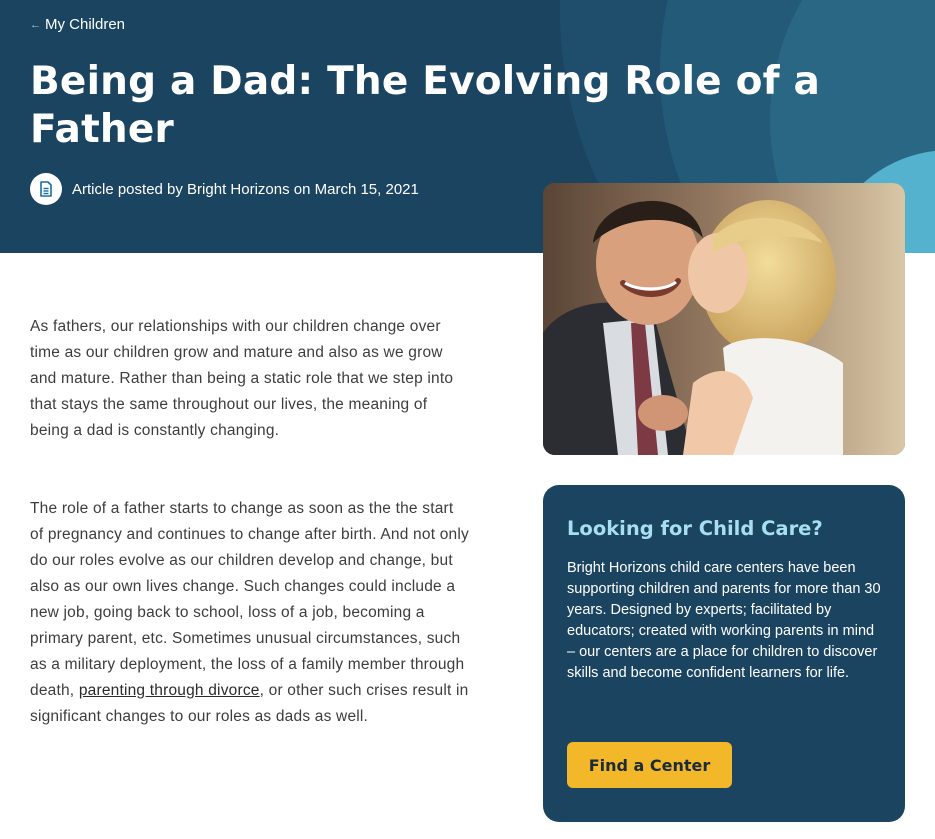  I want to click on breadcrumb-label: My Children, so click(85, 24).